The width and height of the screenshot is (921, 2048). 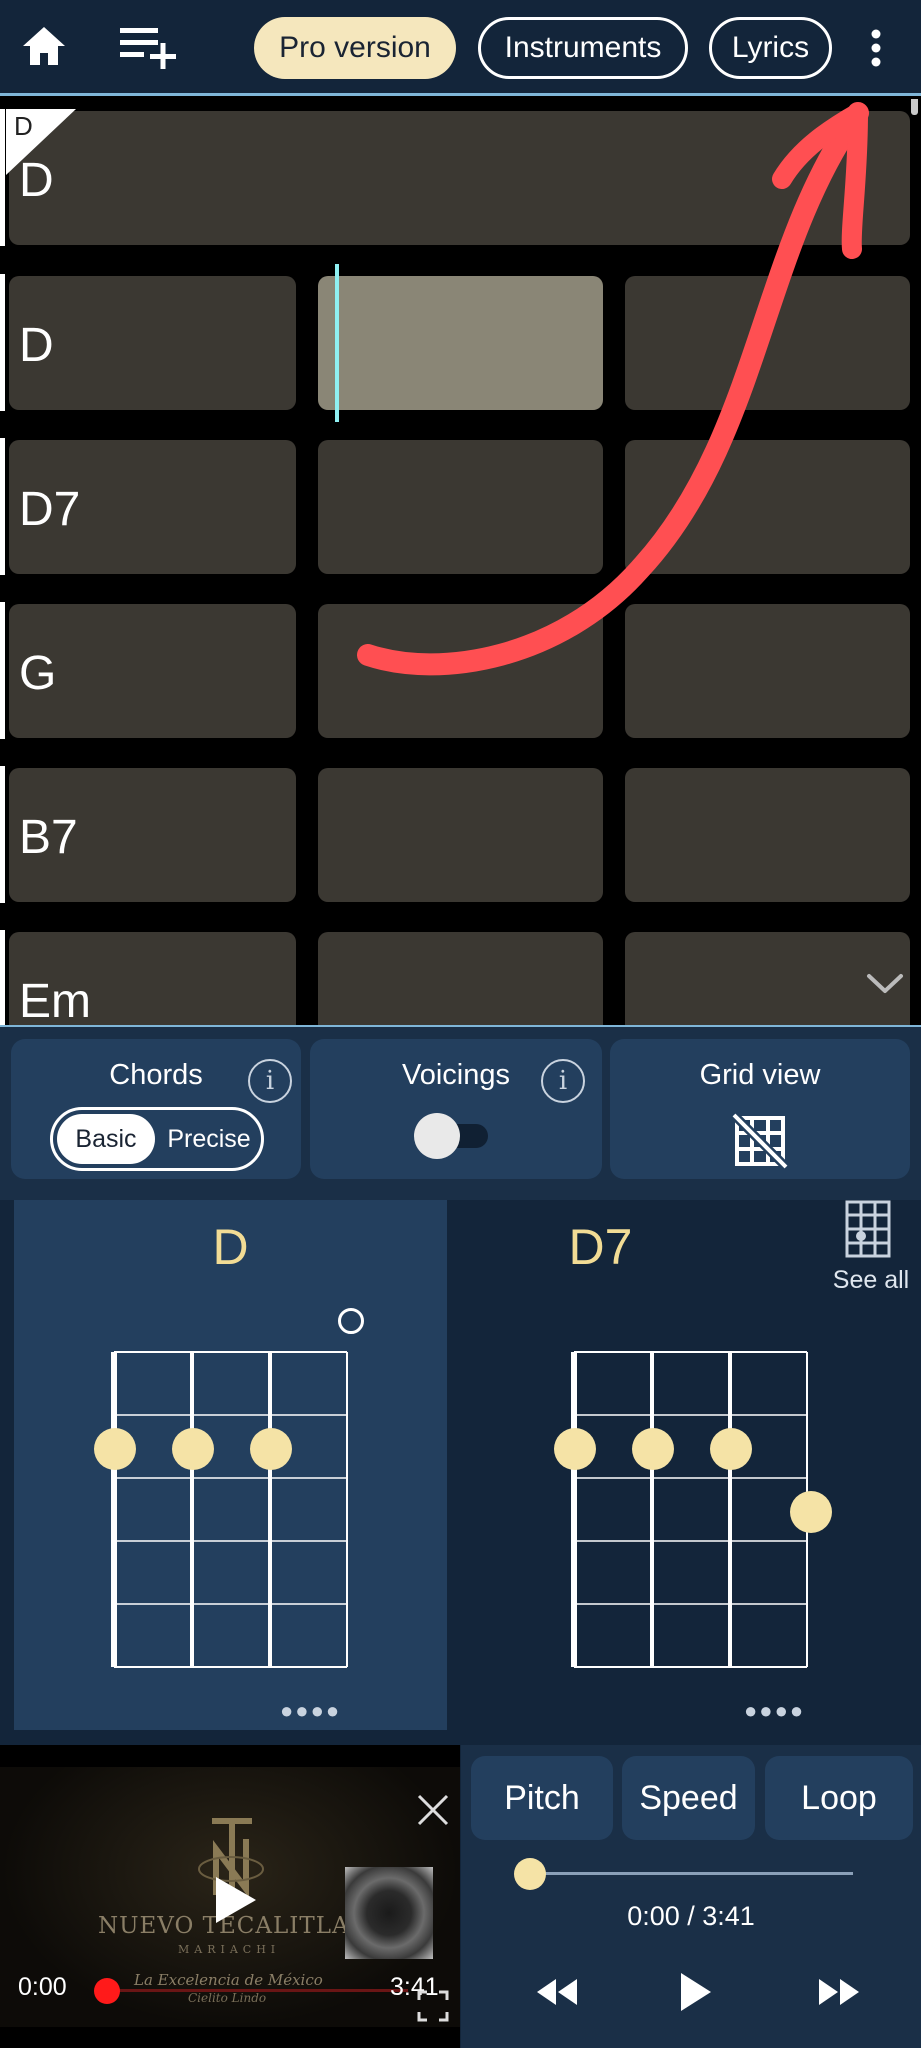 I want to click on loop-button: Loop, so click(x=839, y=1798).